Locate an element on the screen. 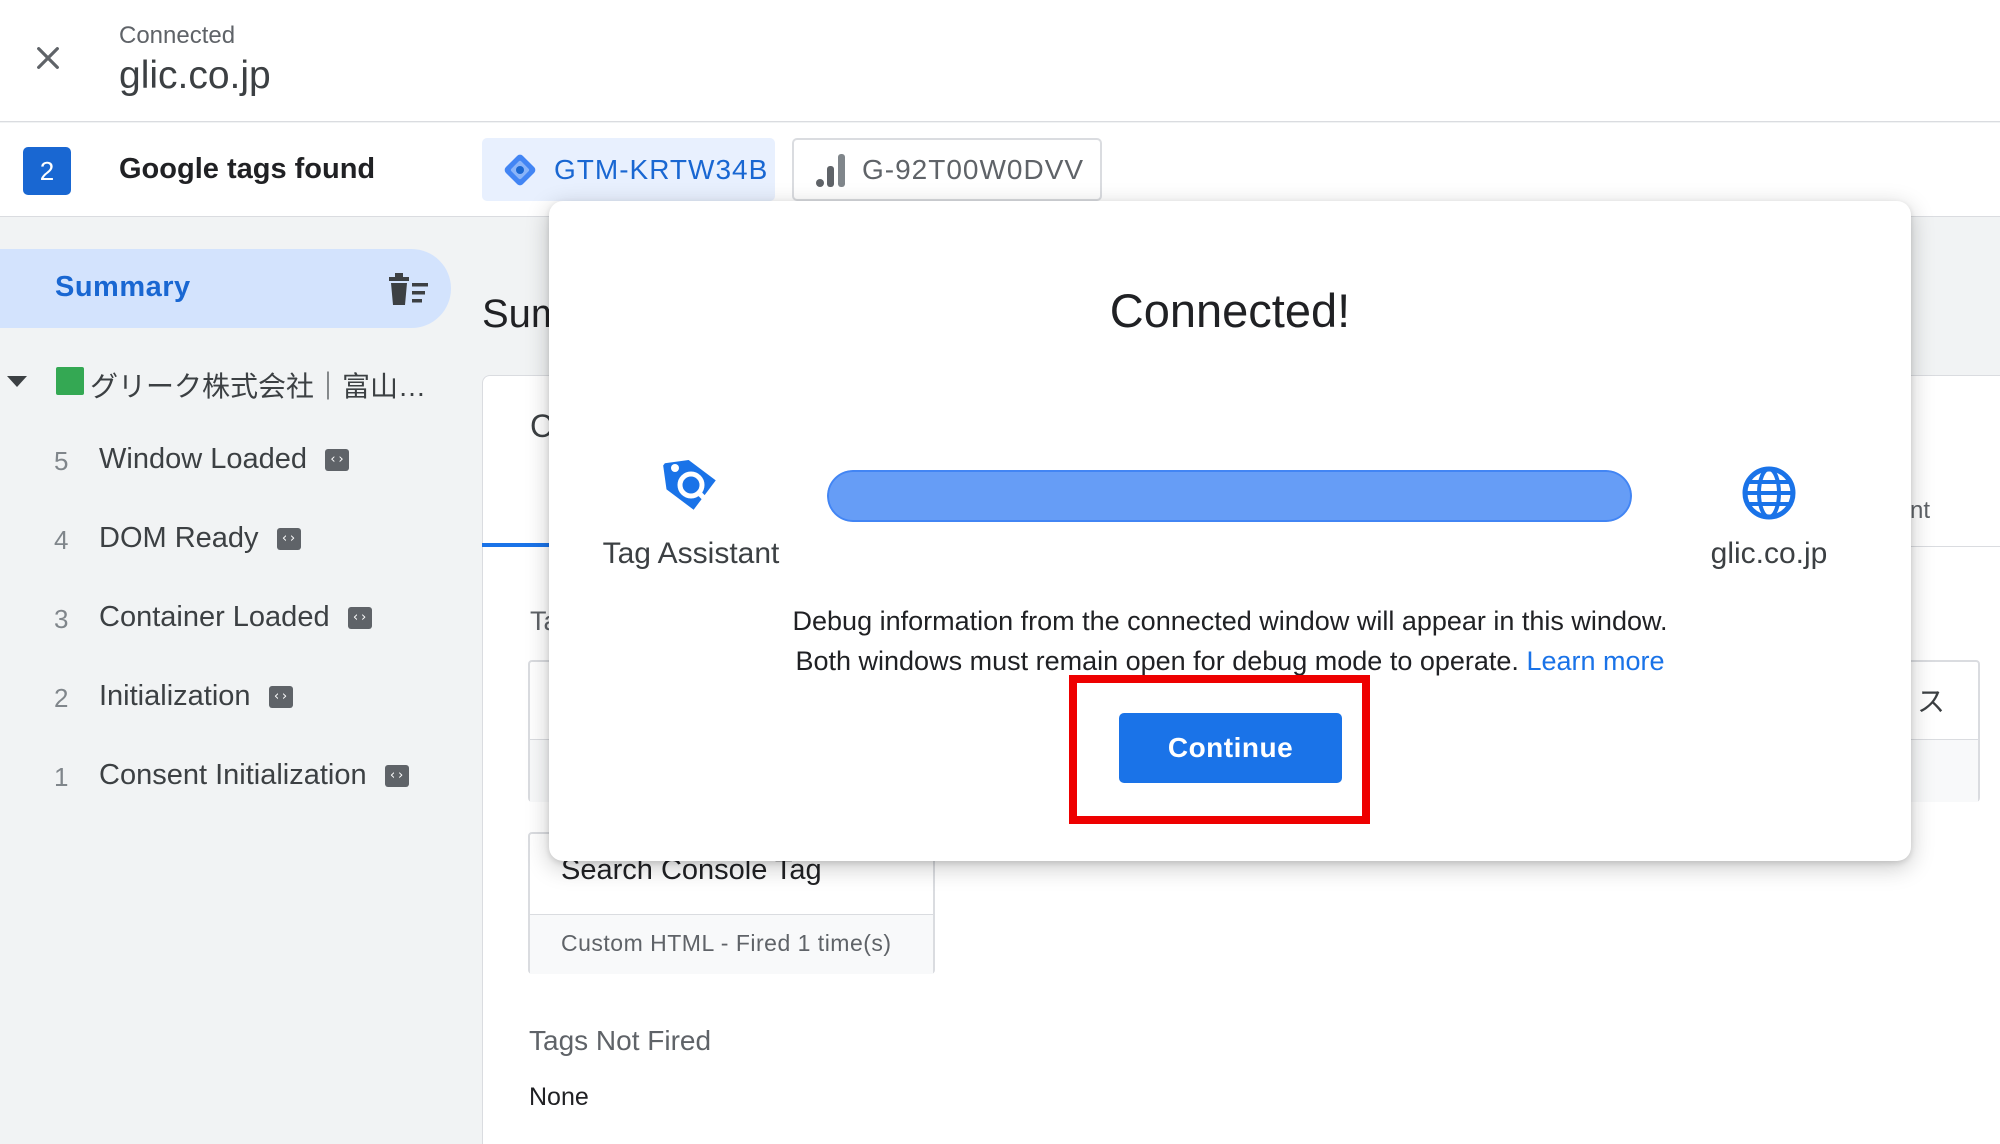 The image size is (2000, 1144). tag-meta-area: Custom HTML - Fired 1 time(s) is located at coordinates (731, 944).